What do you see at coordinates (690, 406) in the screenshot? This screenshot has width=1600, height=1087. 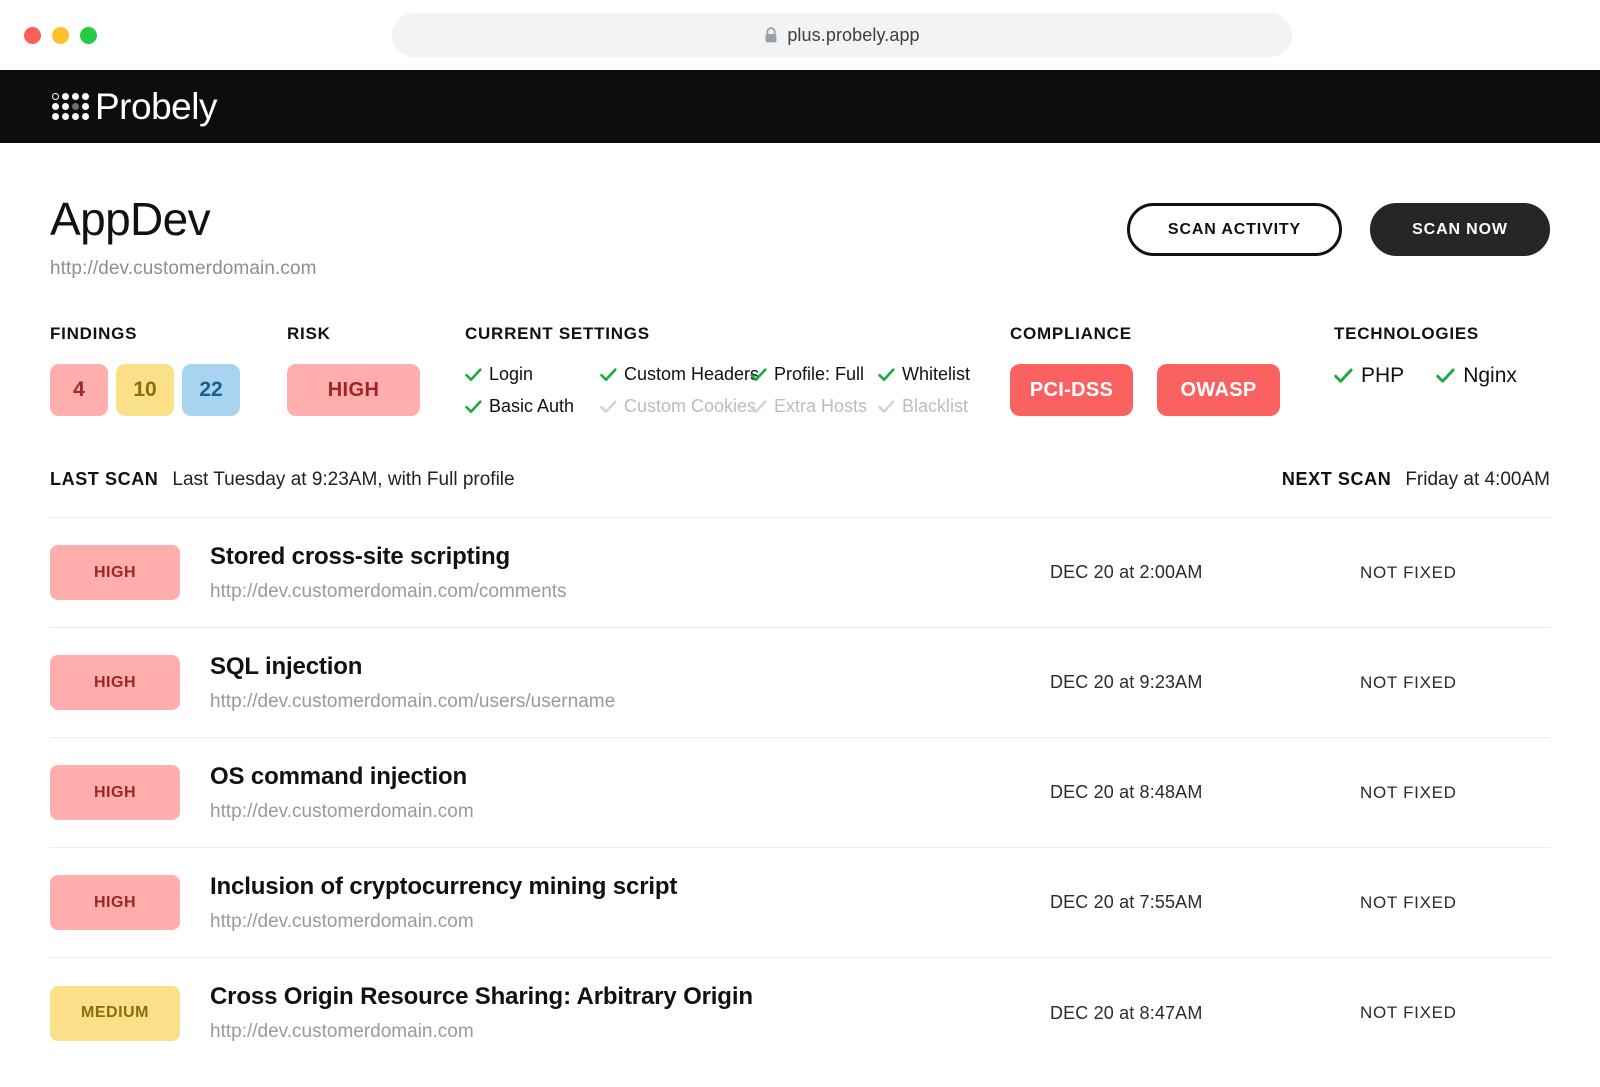 I see `setting-label: Custom Cookies` at bounding box center [690, 406].